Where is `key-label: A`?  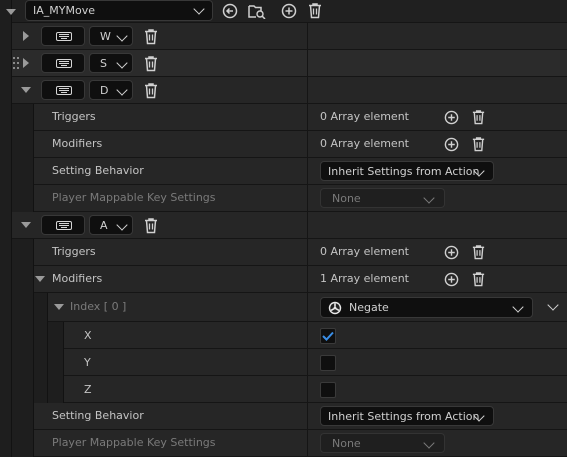 key-label: A is located at coordinates (104, 225).